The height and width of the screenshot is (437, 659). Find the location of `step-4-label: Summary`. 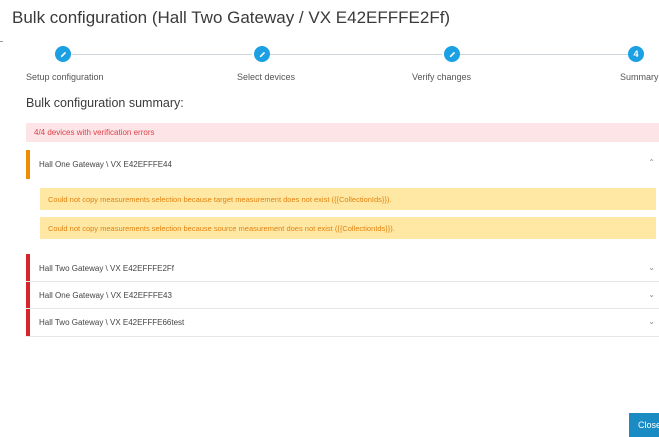

step-4-label: Summary is located at coordinates (639, 77).